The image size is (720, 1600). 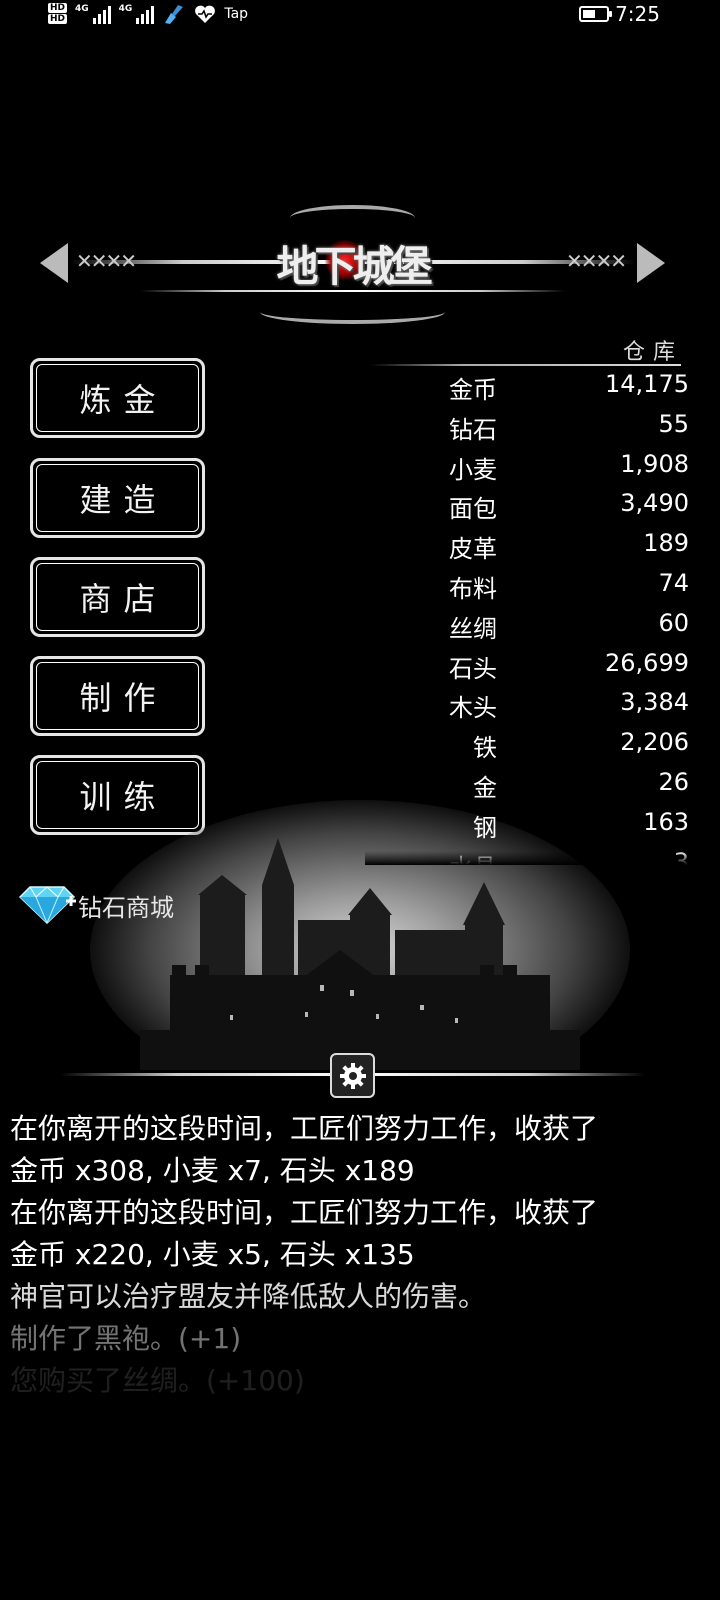 I want to click on item-name: 金, so click(x=485, y=787).